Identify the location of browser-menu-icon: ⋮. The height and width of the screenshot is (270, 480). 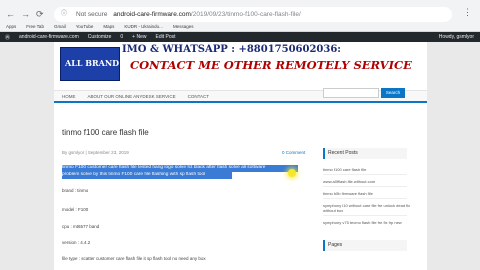
(467, 12).